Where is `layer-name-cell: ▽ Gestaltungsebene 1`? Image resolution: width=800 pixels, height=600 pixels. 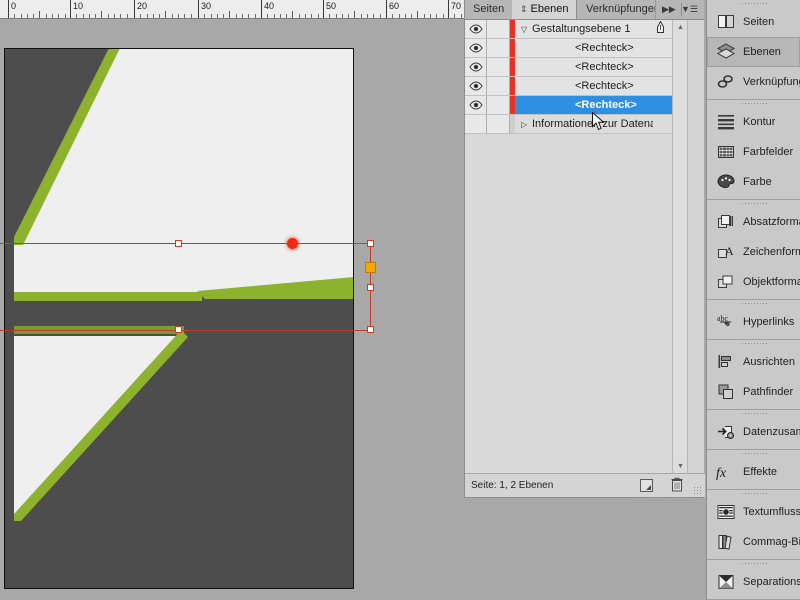 layer-name-cell: ▽ Gestaltungsebene 1 is located at coordinates (584, 29).